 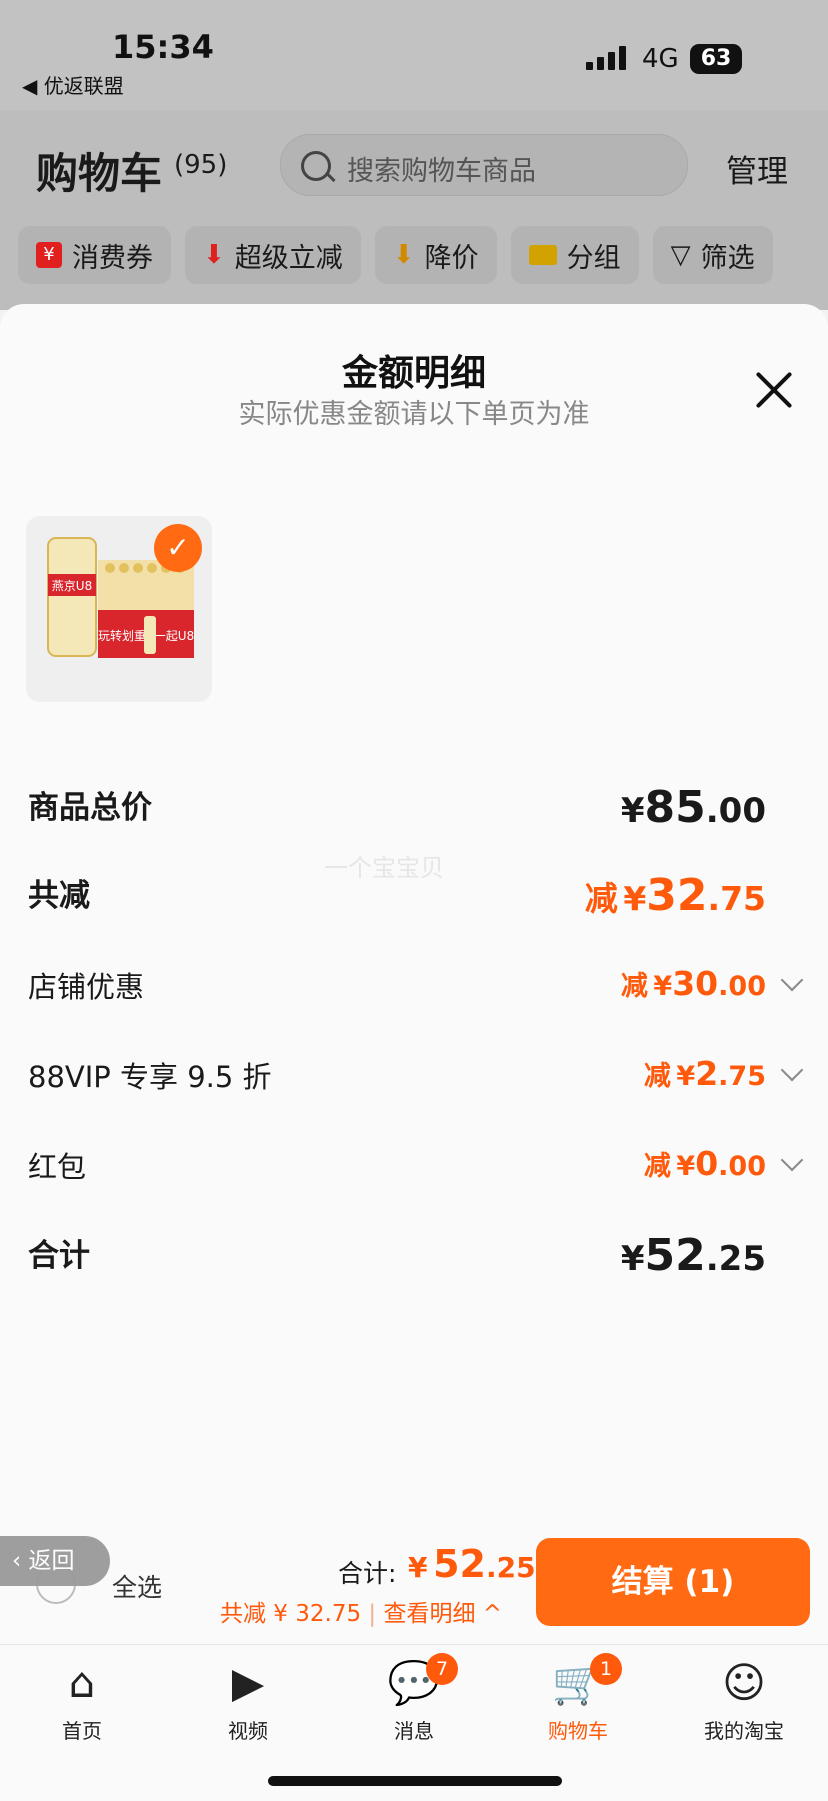 What do you see at coordinates (112, 258) in the screenshot?
I see `filter-chip-label: 消费券` at bounding box center [112, 258].